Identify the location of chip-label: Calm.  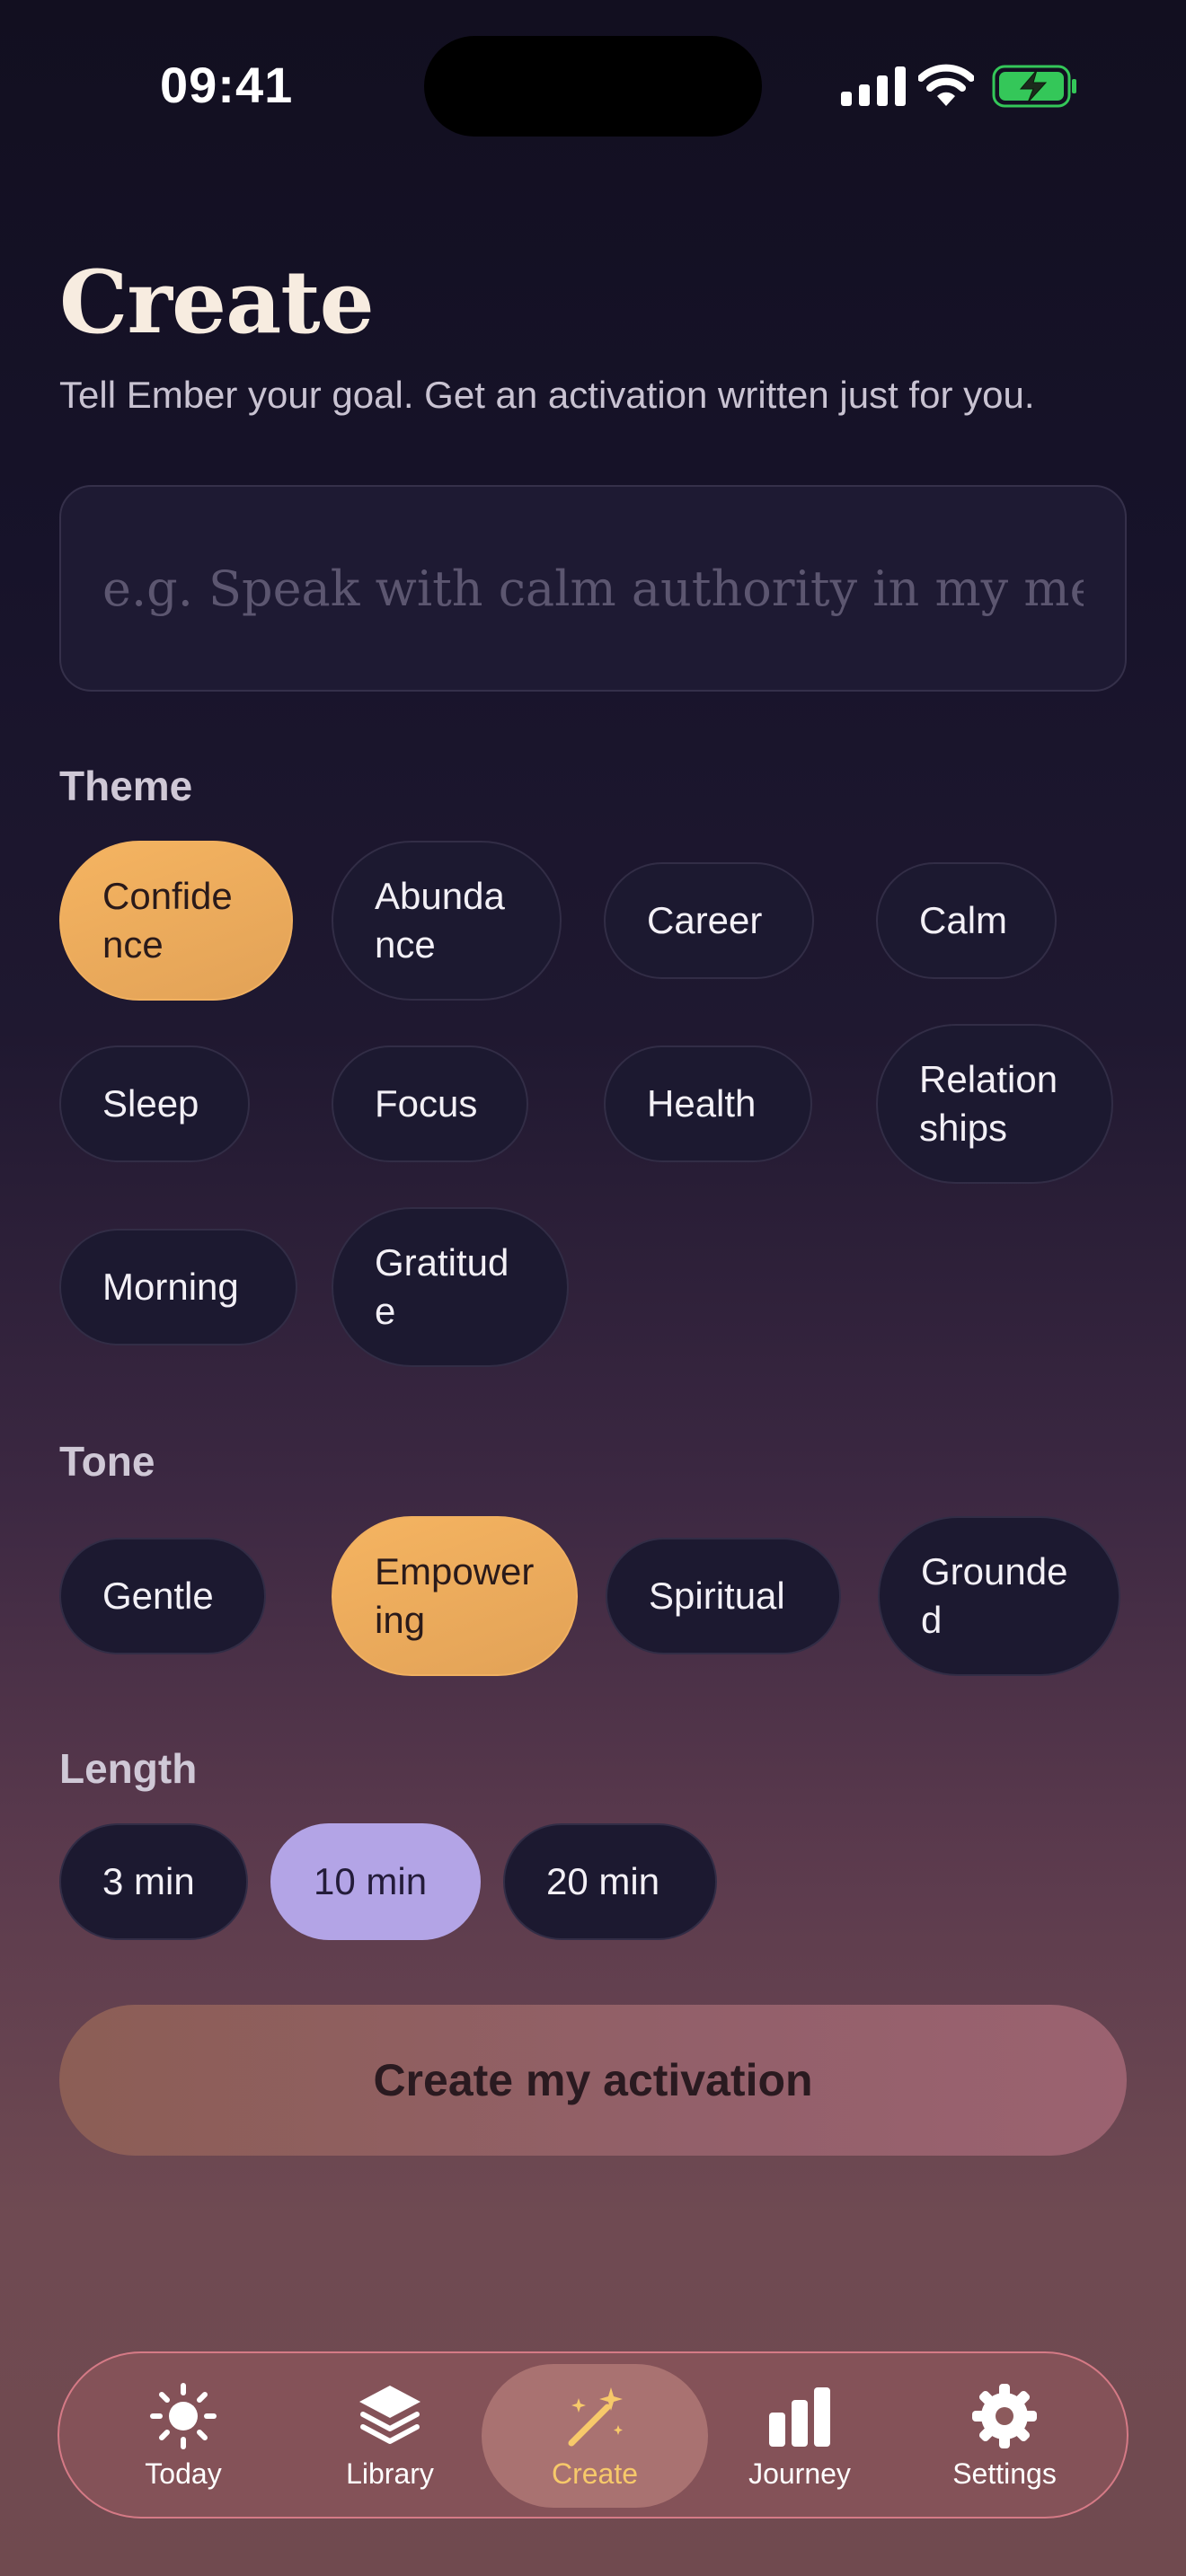
(963, 920).